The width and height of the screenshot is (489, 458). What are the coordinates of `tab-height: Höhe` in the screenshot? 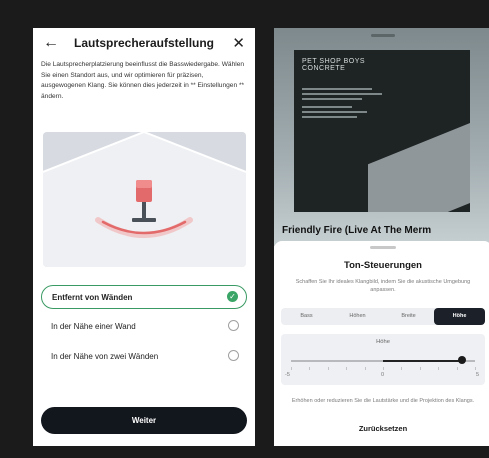 It's located at (459, 316).